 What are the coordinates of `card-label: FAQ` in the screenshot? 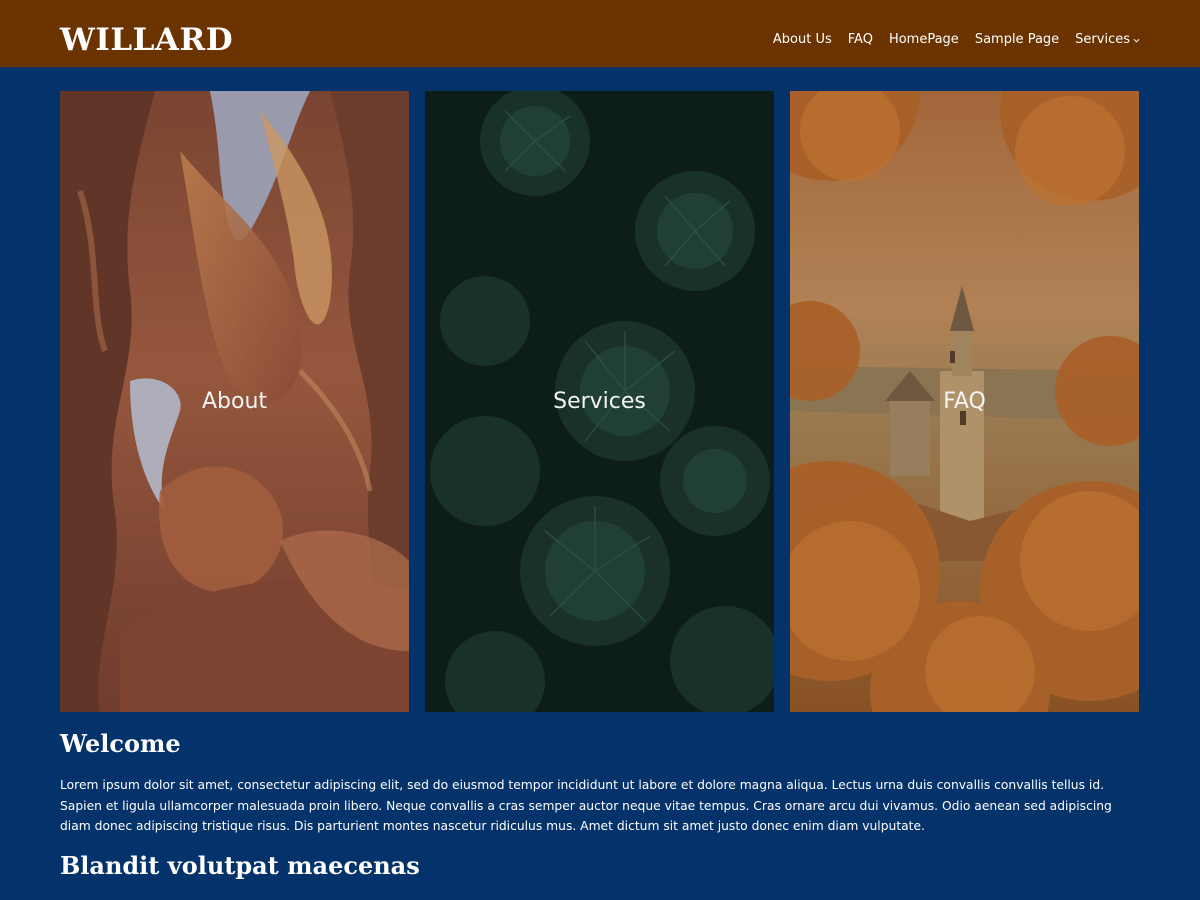 It's located at (964, 401).